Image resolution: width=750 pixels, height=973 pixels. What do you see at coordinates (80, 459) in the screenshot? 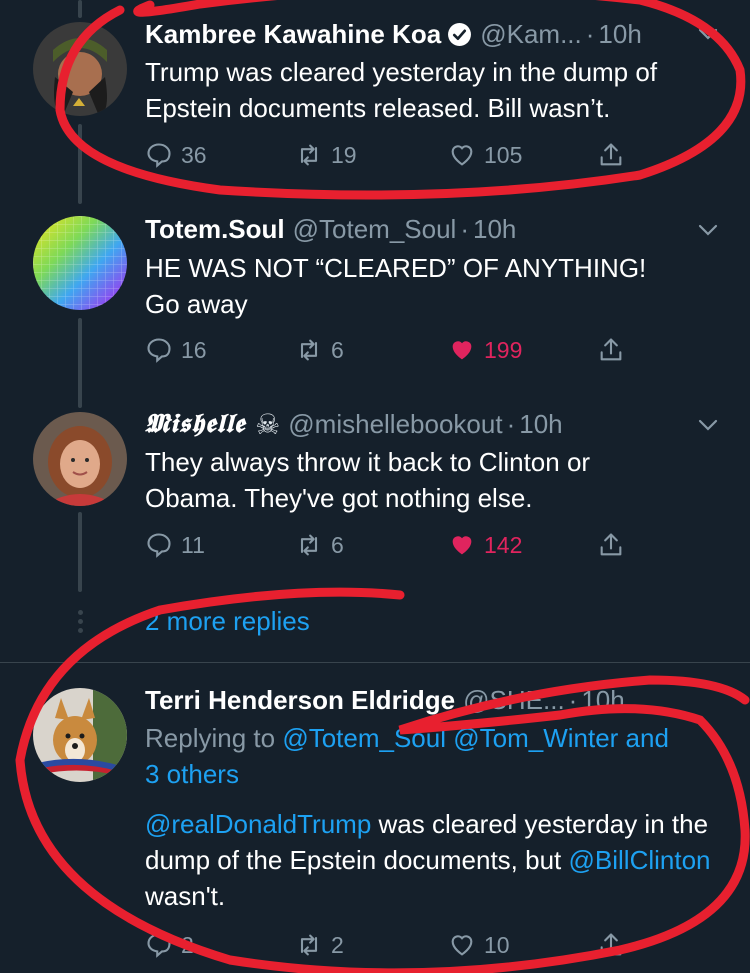
I see `avatar-mishelle` at bounding box center [80, 459].